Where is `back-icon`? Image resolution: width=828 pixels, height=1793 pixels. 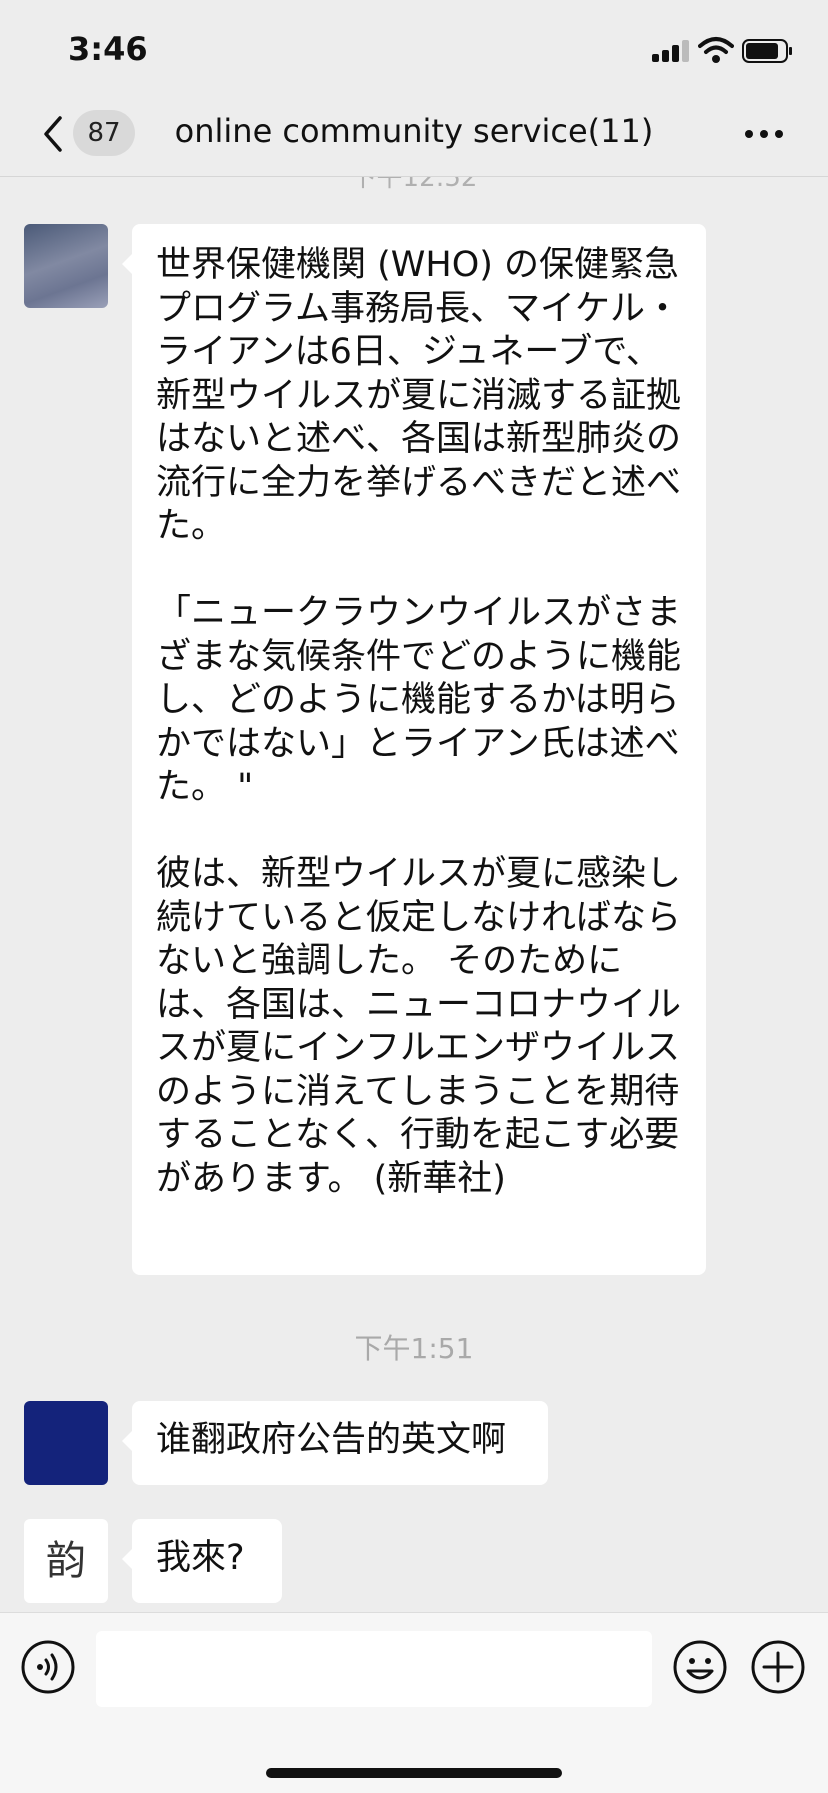 back-icon is located at coordinates (53, 134).